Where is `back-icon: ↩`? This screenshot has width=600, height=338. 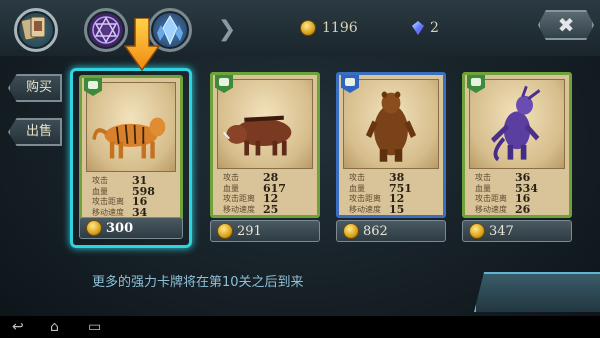 back-icon: ↩ is located at coordinates (18, 327).